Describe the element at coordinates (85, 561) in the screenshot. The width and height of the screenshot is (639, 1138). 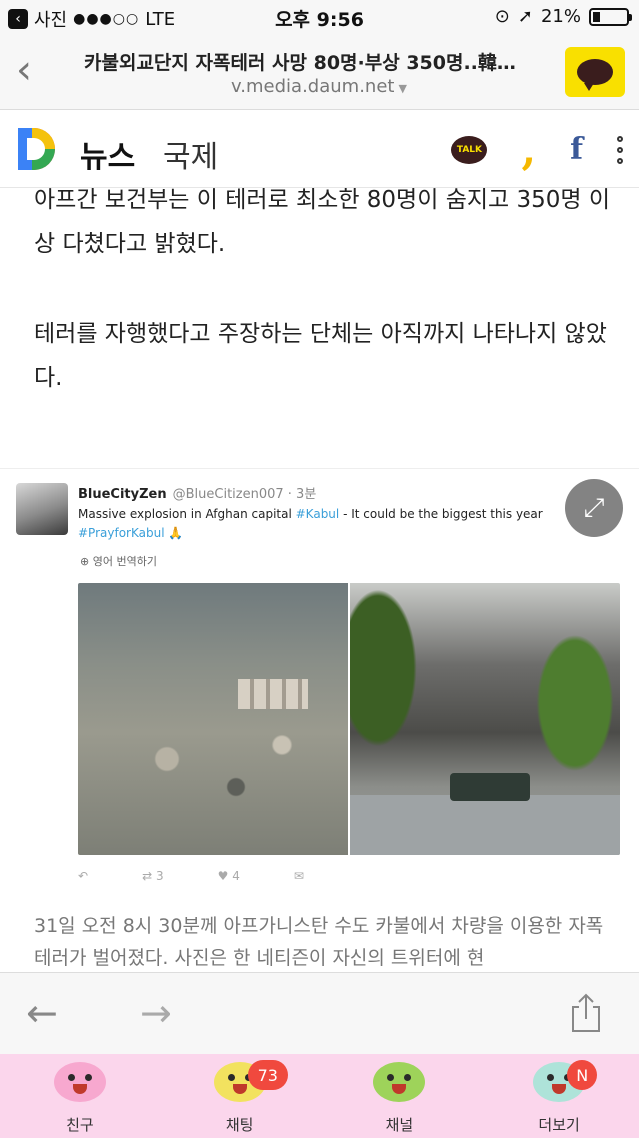
I see `globe-icon: ⊕` at that location.